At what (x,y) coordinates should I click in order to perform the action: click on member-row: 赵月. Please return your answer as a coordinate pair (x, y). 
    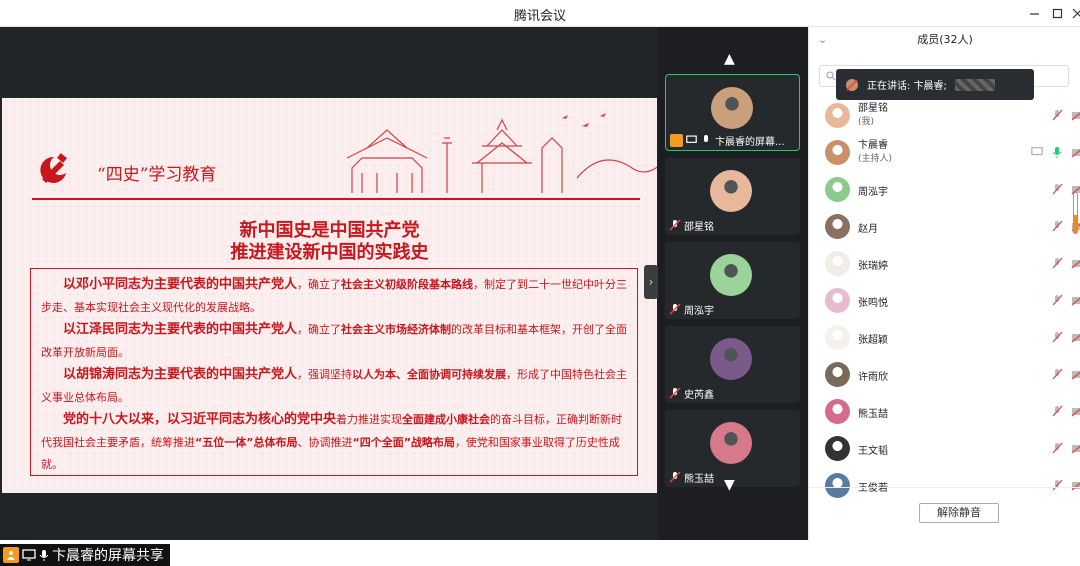
    Looking at the image, I should click on (940, 226).